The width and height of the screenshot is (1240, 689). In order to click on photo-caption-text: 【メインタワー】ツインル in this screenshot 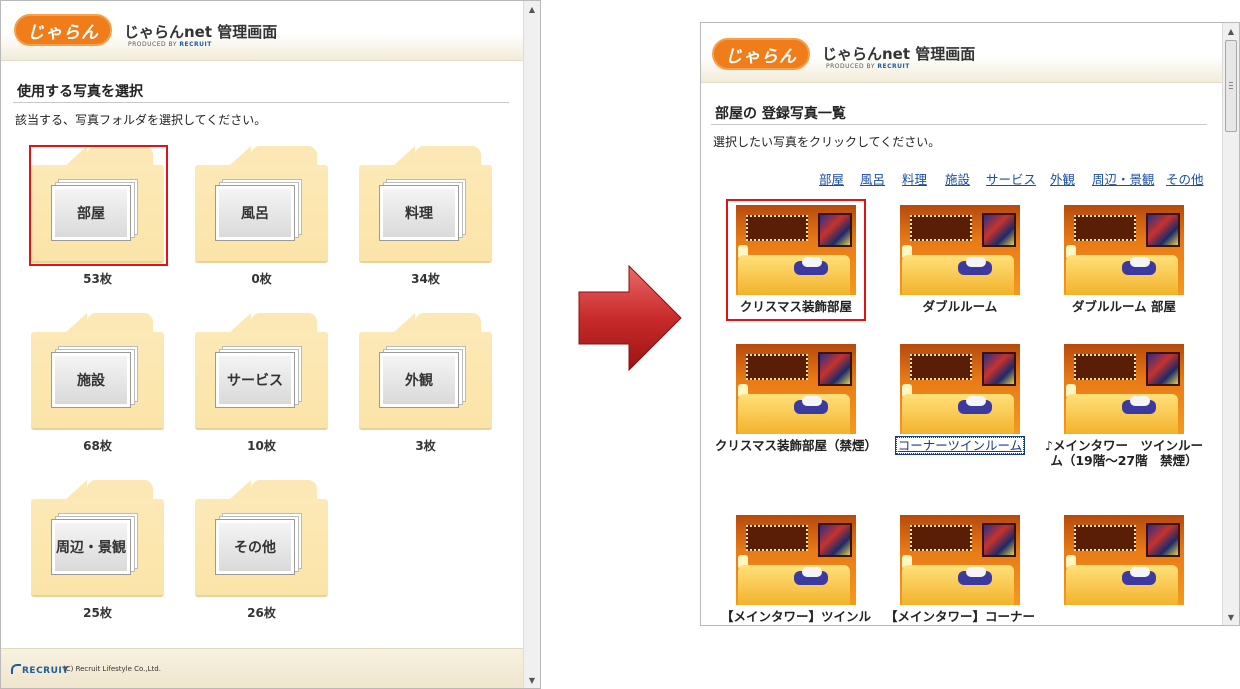, I will do `click(795, 616)`.